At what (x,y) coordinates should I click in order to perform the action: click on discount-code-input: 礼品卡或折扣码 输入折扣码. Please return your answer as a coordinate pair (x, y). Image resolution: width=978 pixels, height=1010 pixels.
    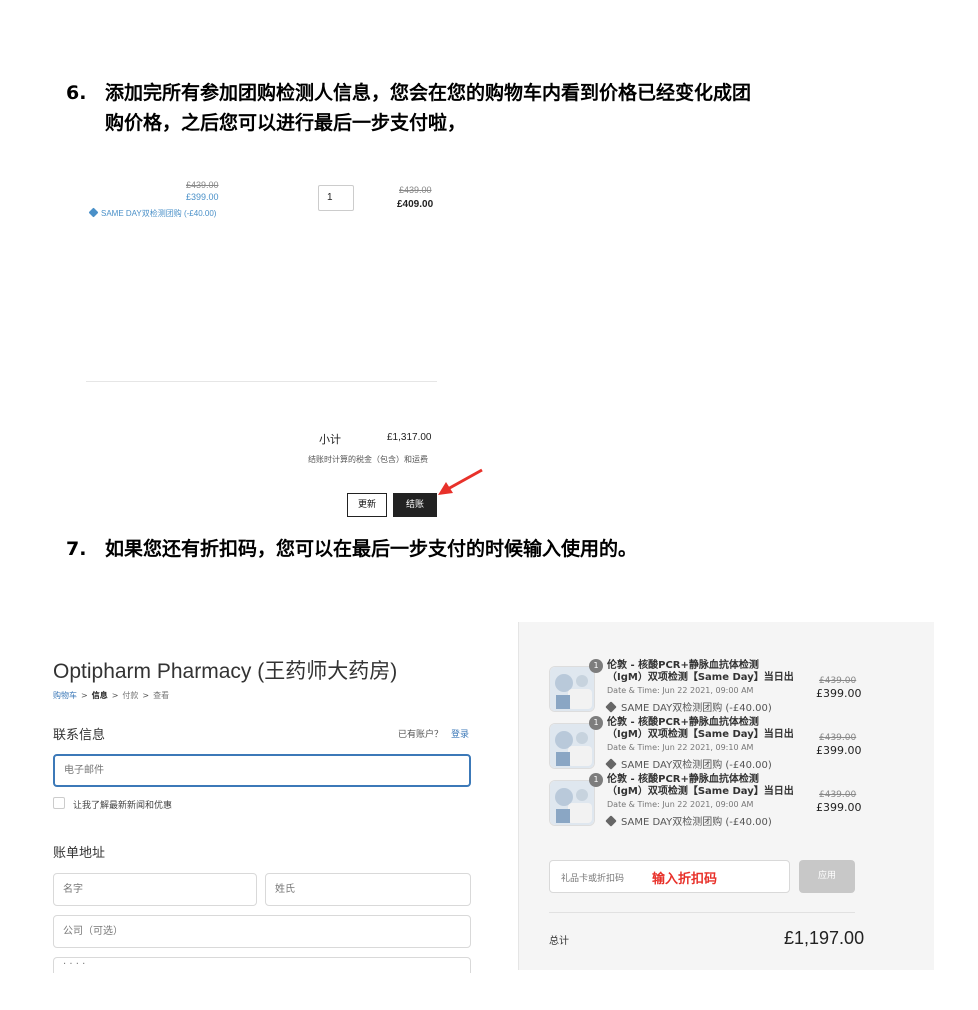
    Looking at the image, I should click on (669, 876).